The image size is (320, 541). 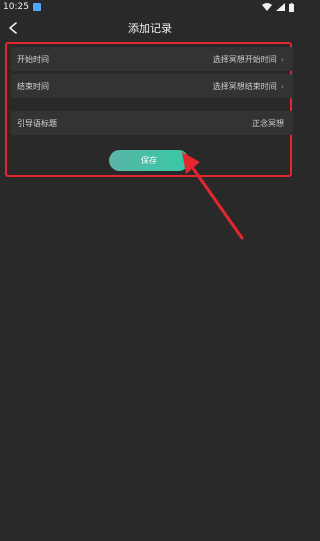 What do you see at coordinates (244, 86) in the screenshot?
I see `end-time-value: 选择冥想结束时间` at bounding box center [244, 86].